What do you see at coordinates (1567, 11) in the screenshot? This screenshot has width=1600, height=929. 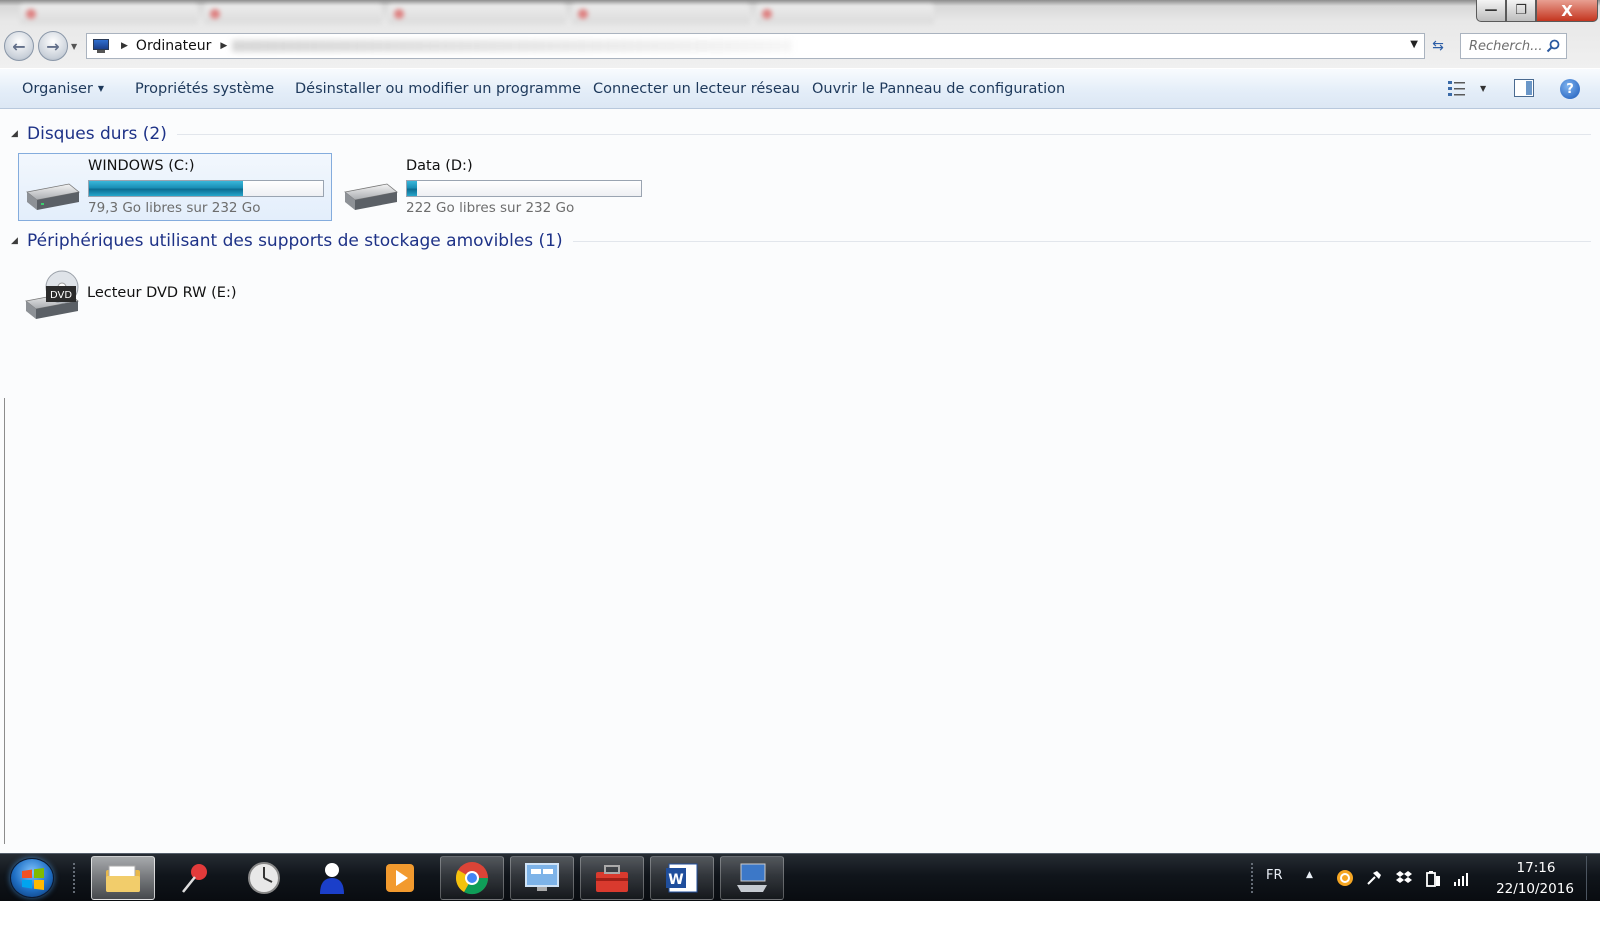 I see `close-button: X` at bounding box center [1567, 11].